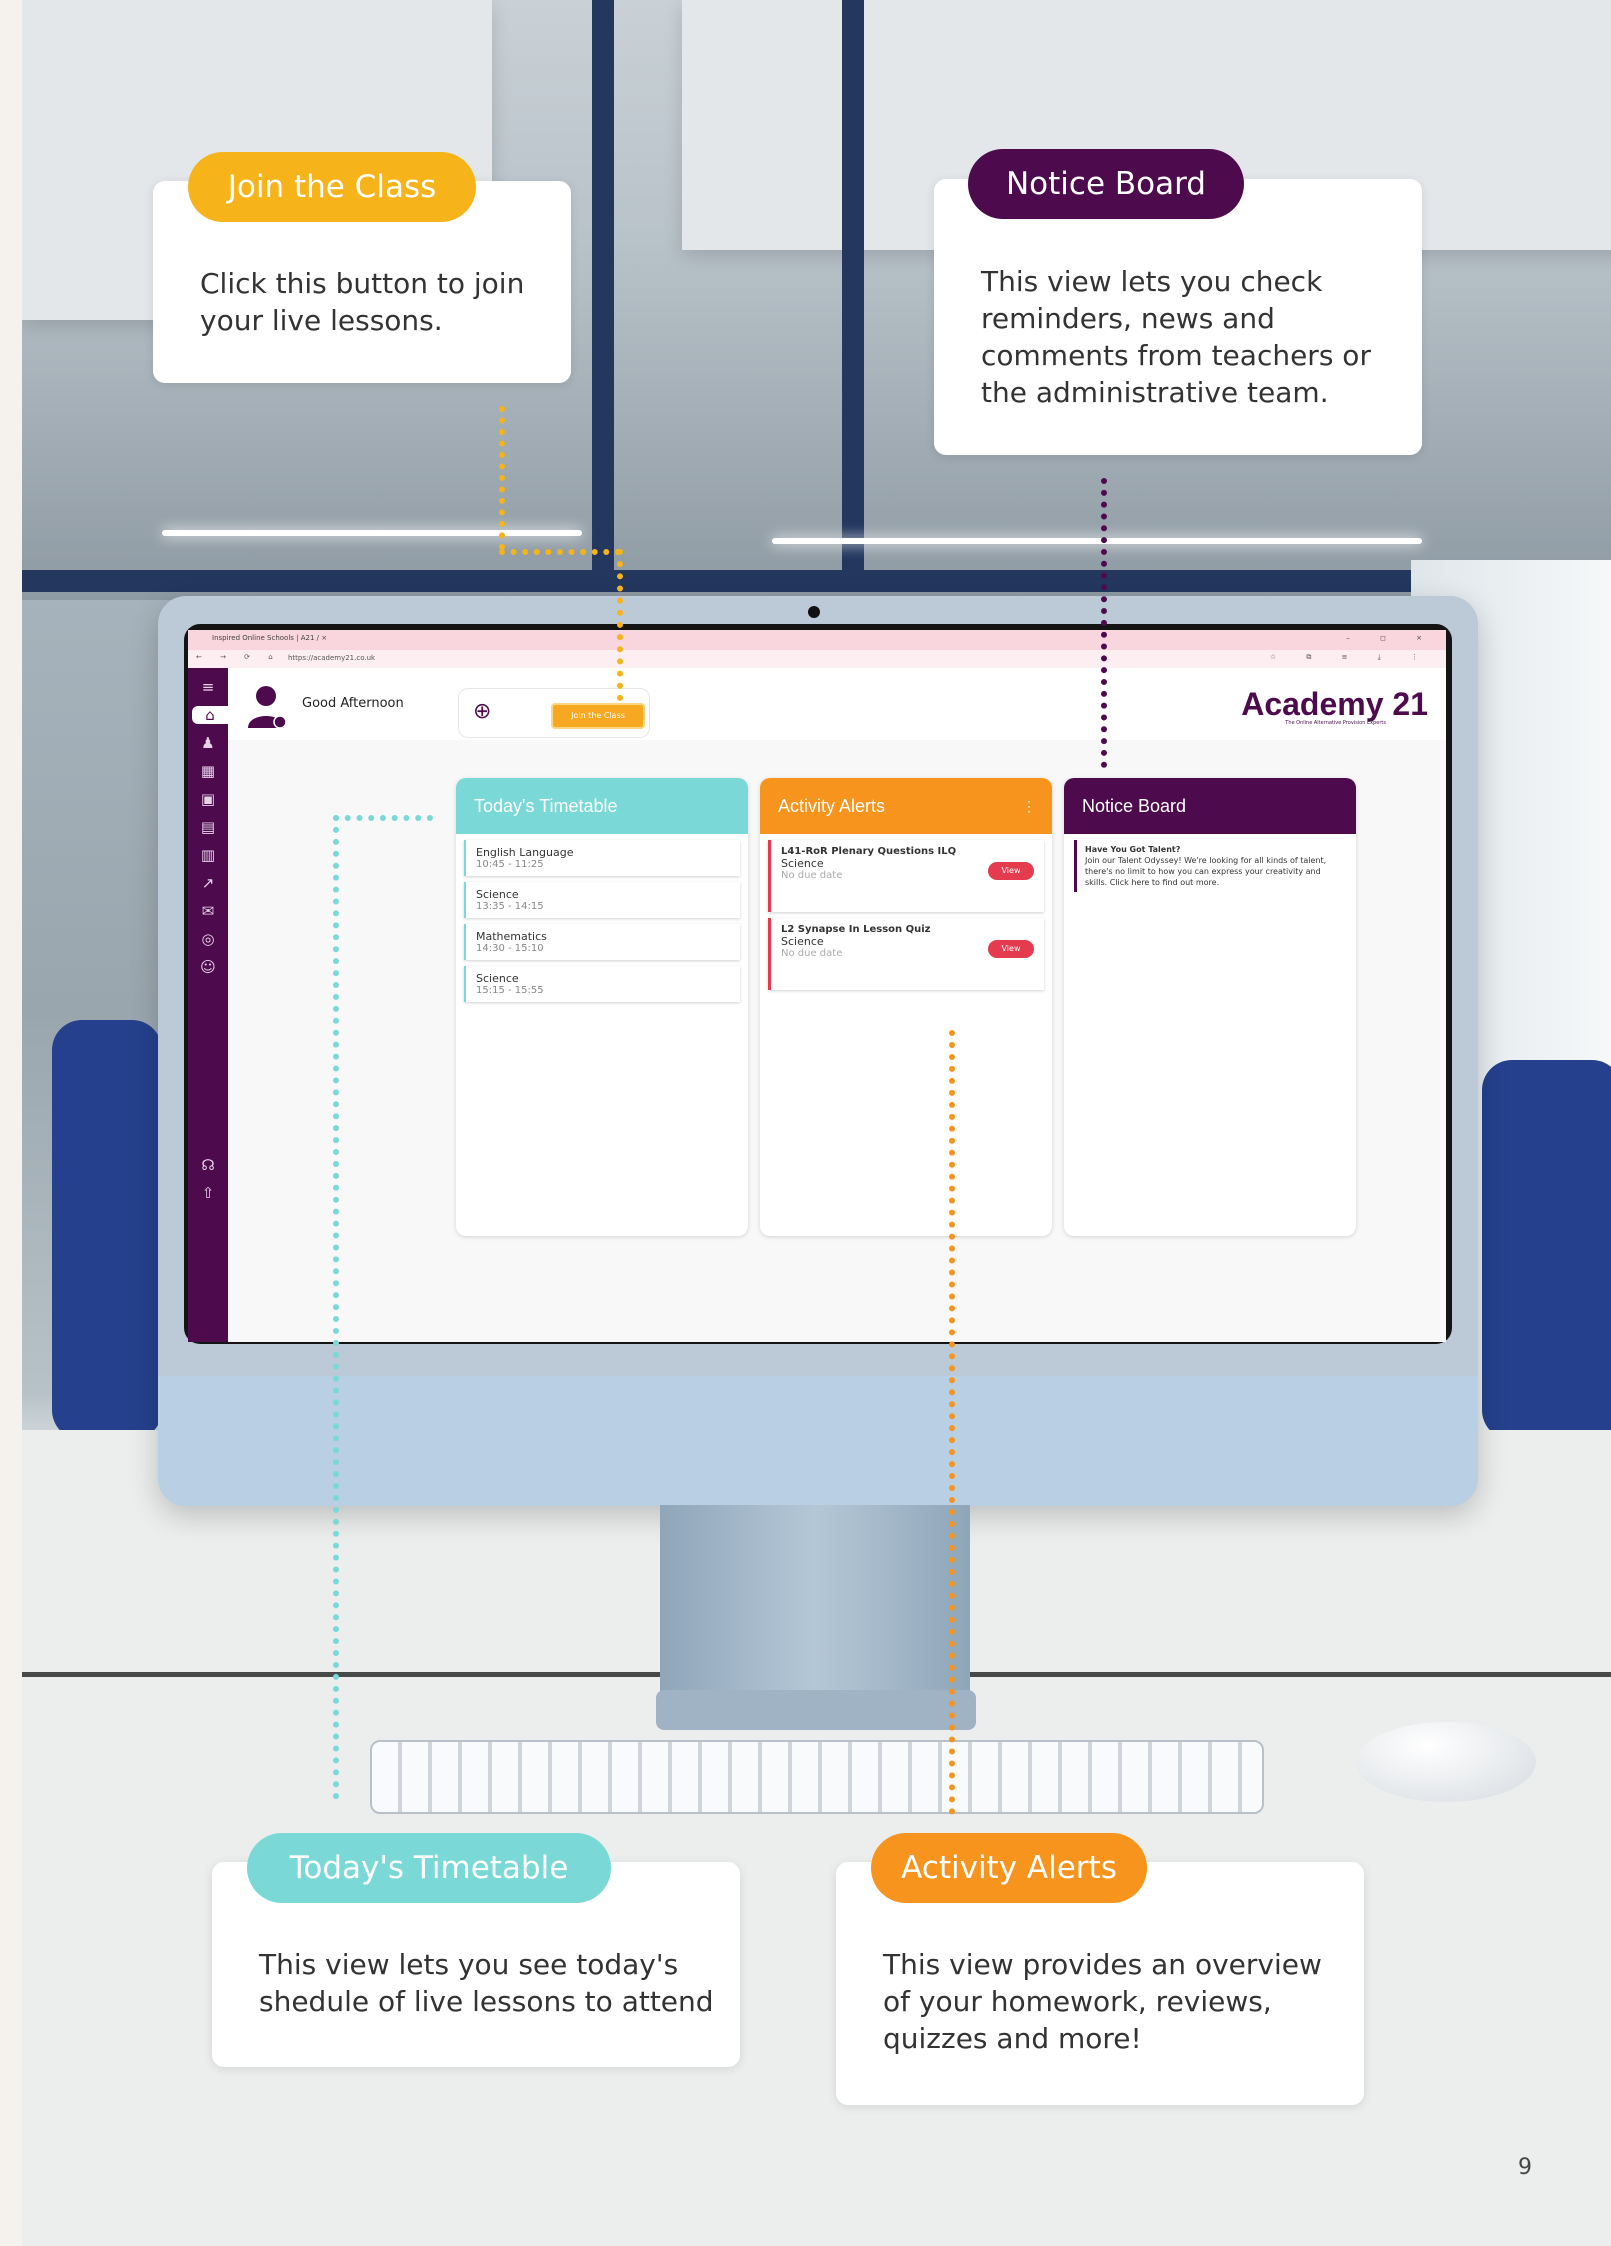 This screenshot has width=1611, height=2246. Describe the element at coordinates (602, 984) in the screenshot. I see `timetable-item: Science 15:15 - 15:55` at that location.